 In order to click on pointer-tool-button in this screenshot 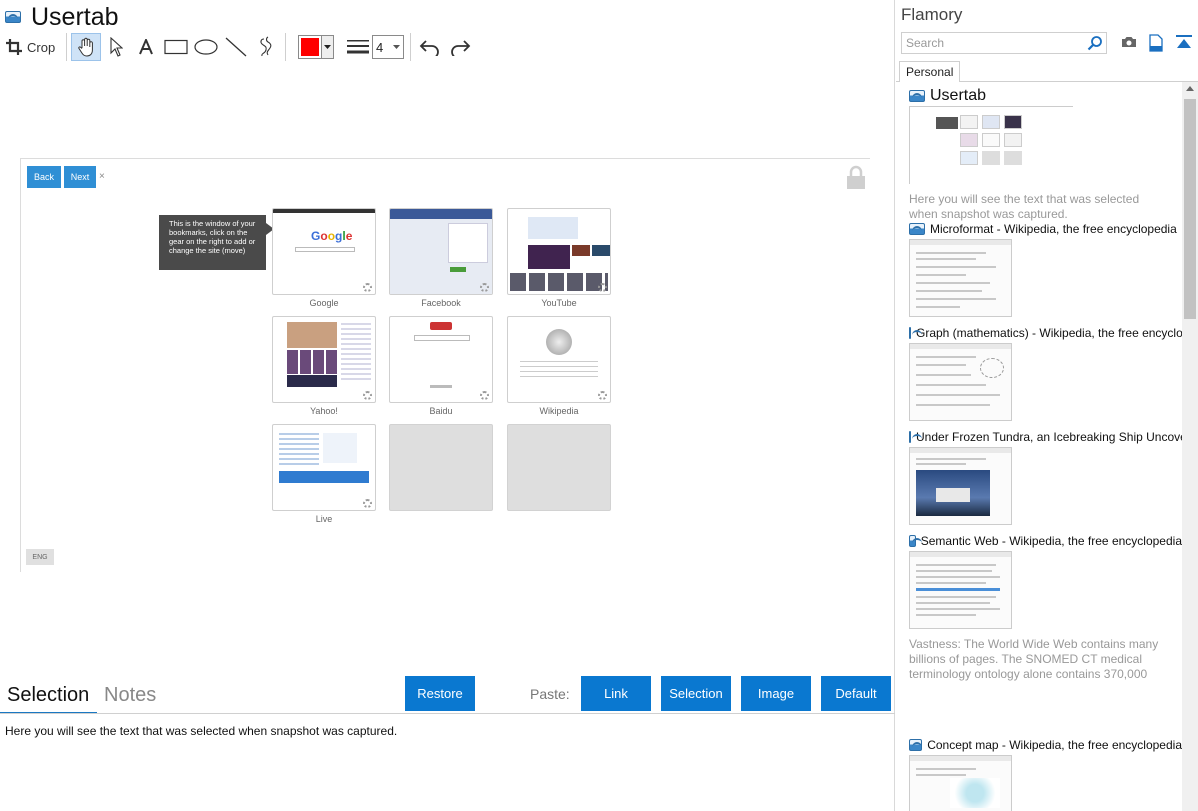, I will do `click(116, 47)`.